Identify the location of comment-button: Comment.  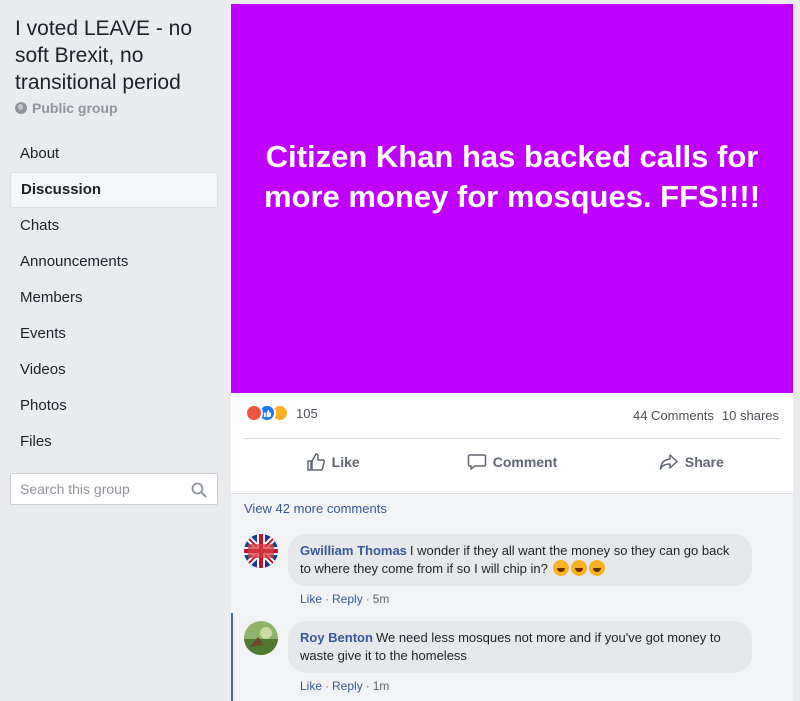
(511, 462).